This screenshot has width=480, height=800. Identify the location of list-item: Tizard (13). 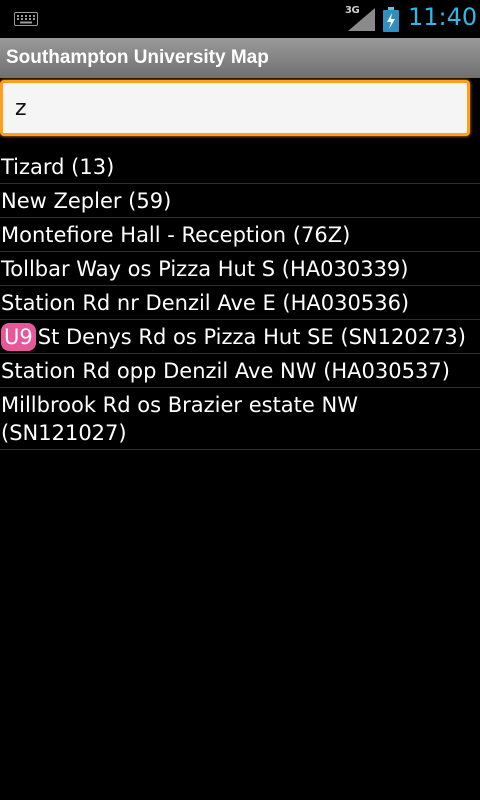
(240, 167).